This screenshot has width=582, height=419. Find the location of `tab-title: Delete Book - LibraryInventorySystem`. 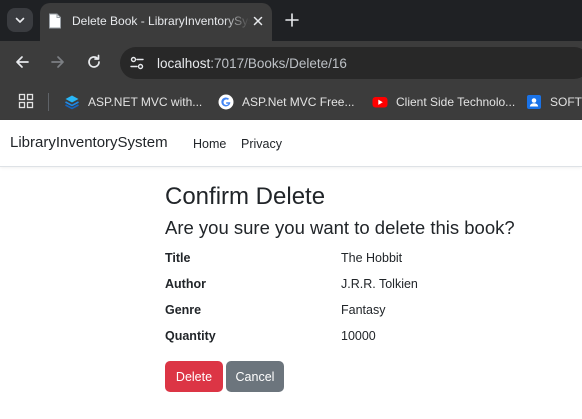

tab-title: Delete Book - LibraryInventorySystem is located at coordinates (161, 21).